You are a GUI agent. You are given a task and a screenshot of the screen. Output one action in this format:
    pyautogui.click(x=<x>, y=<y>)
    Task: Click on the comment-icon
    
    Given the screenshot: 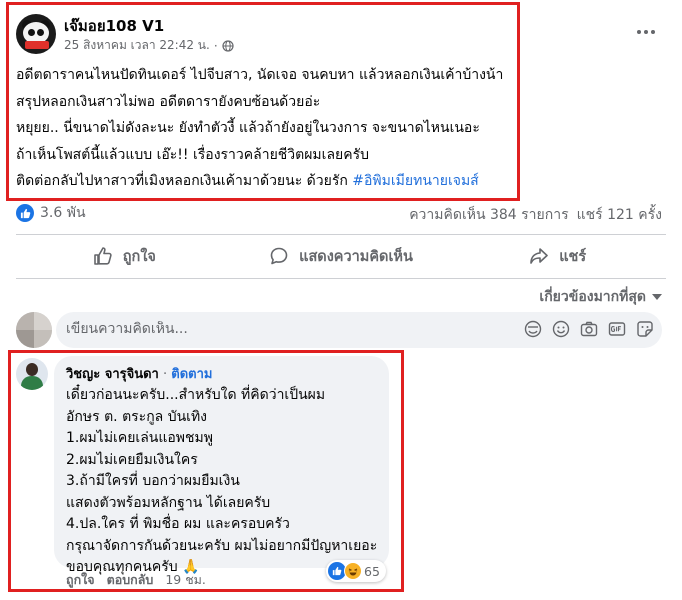 What is the action you would take?
    pyautogui.click(x=279, y=256)
    